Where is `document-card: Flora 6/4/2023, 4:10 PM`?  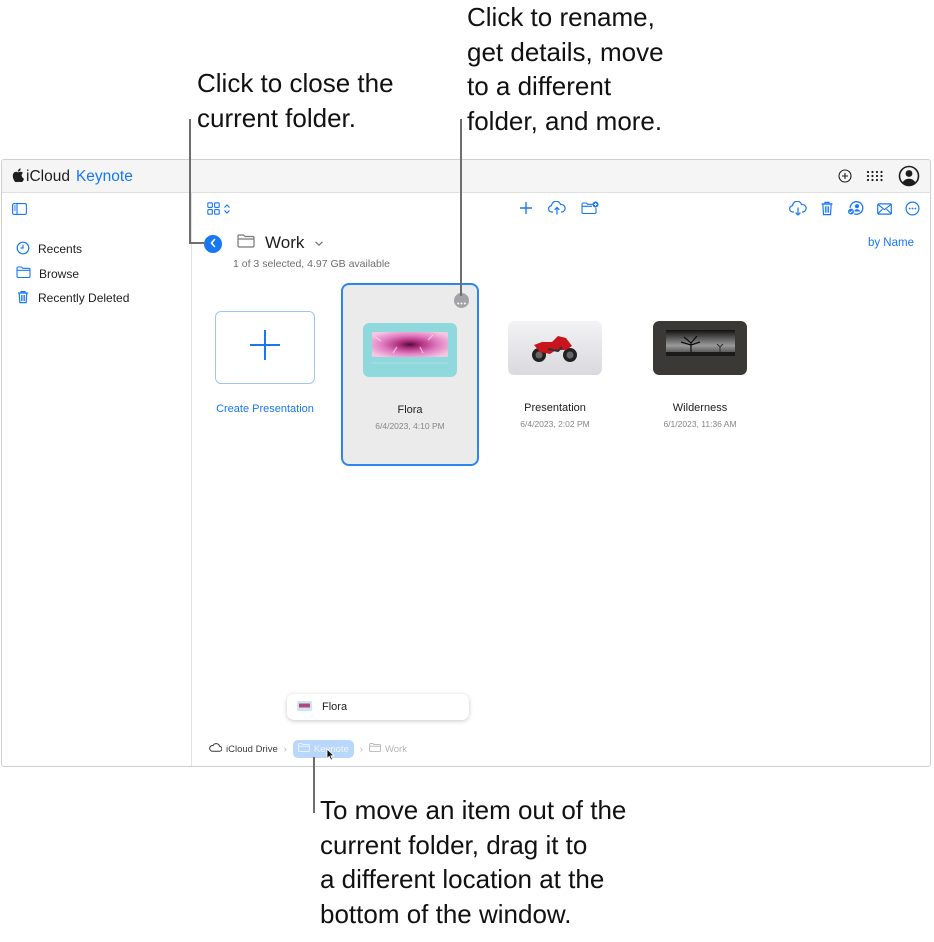 document-card: Flora 6/4/2023, 4:10 PM is located at coordinates (410, 374).